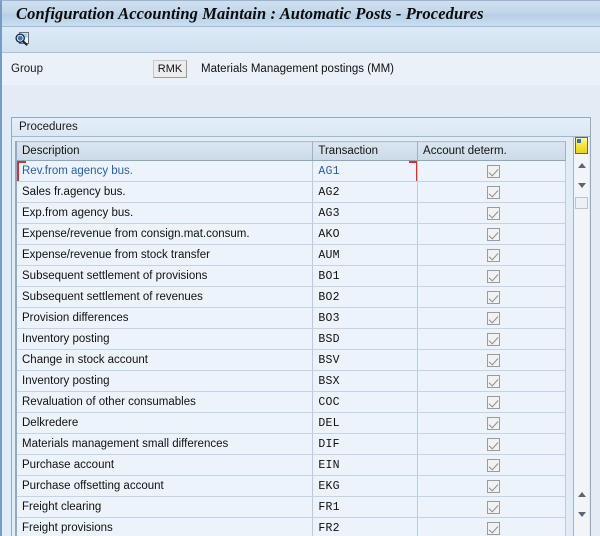 This screenshot has height=536, width=600. What do you see at coordinates (165, 526) in the screenshot?
I see `cell-description: Freight provisions` at bounding box center [165, 526].